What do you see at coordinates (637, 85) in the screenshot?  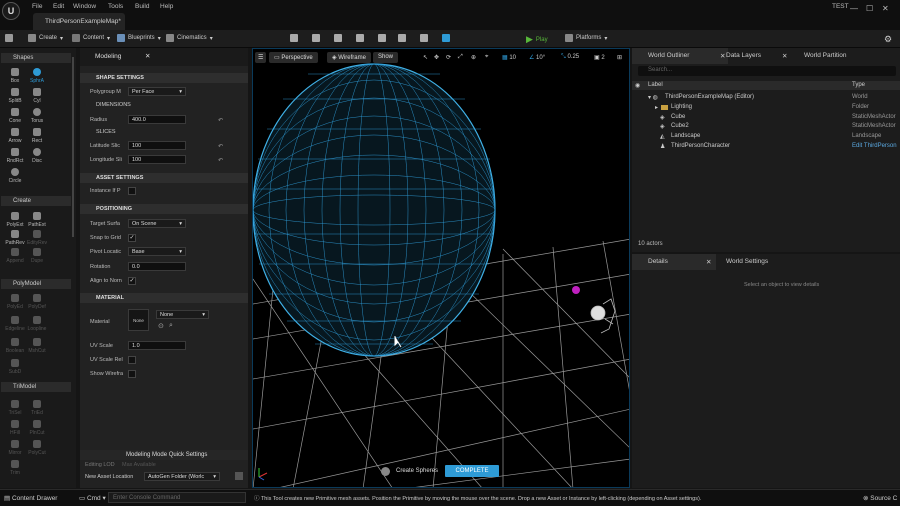 I see `visibility-icon: ◉` at bounding box center [637, 85].